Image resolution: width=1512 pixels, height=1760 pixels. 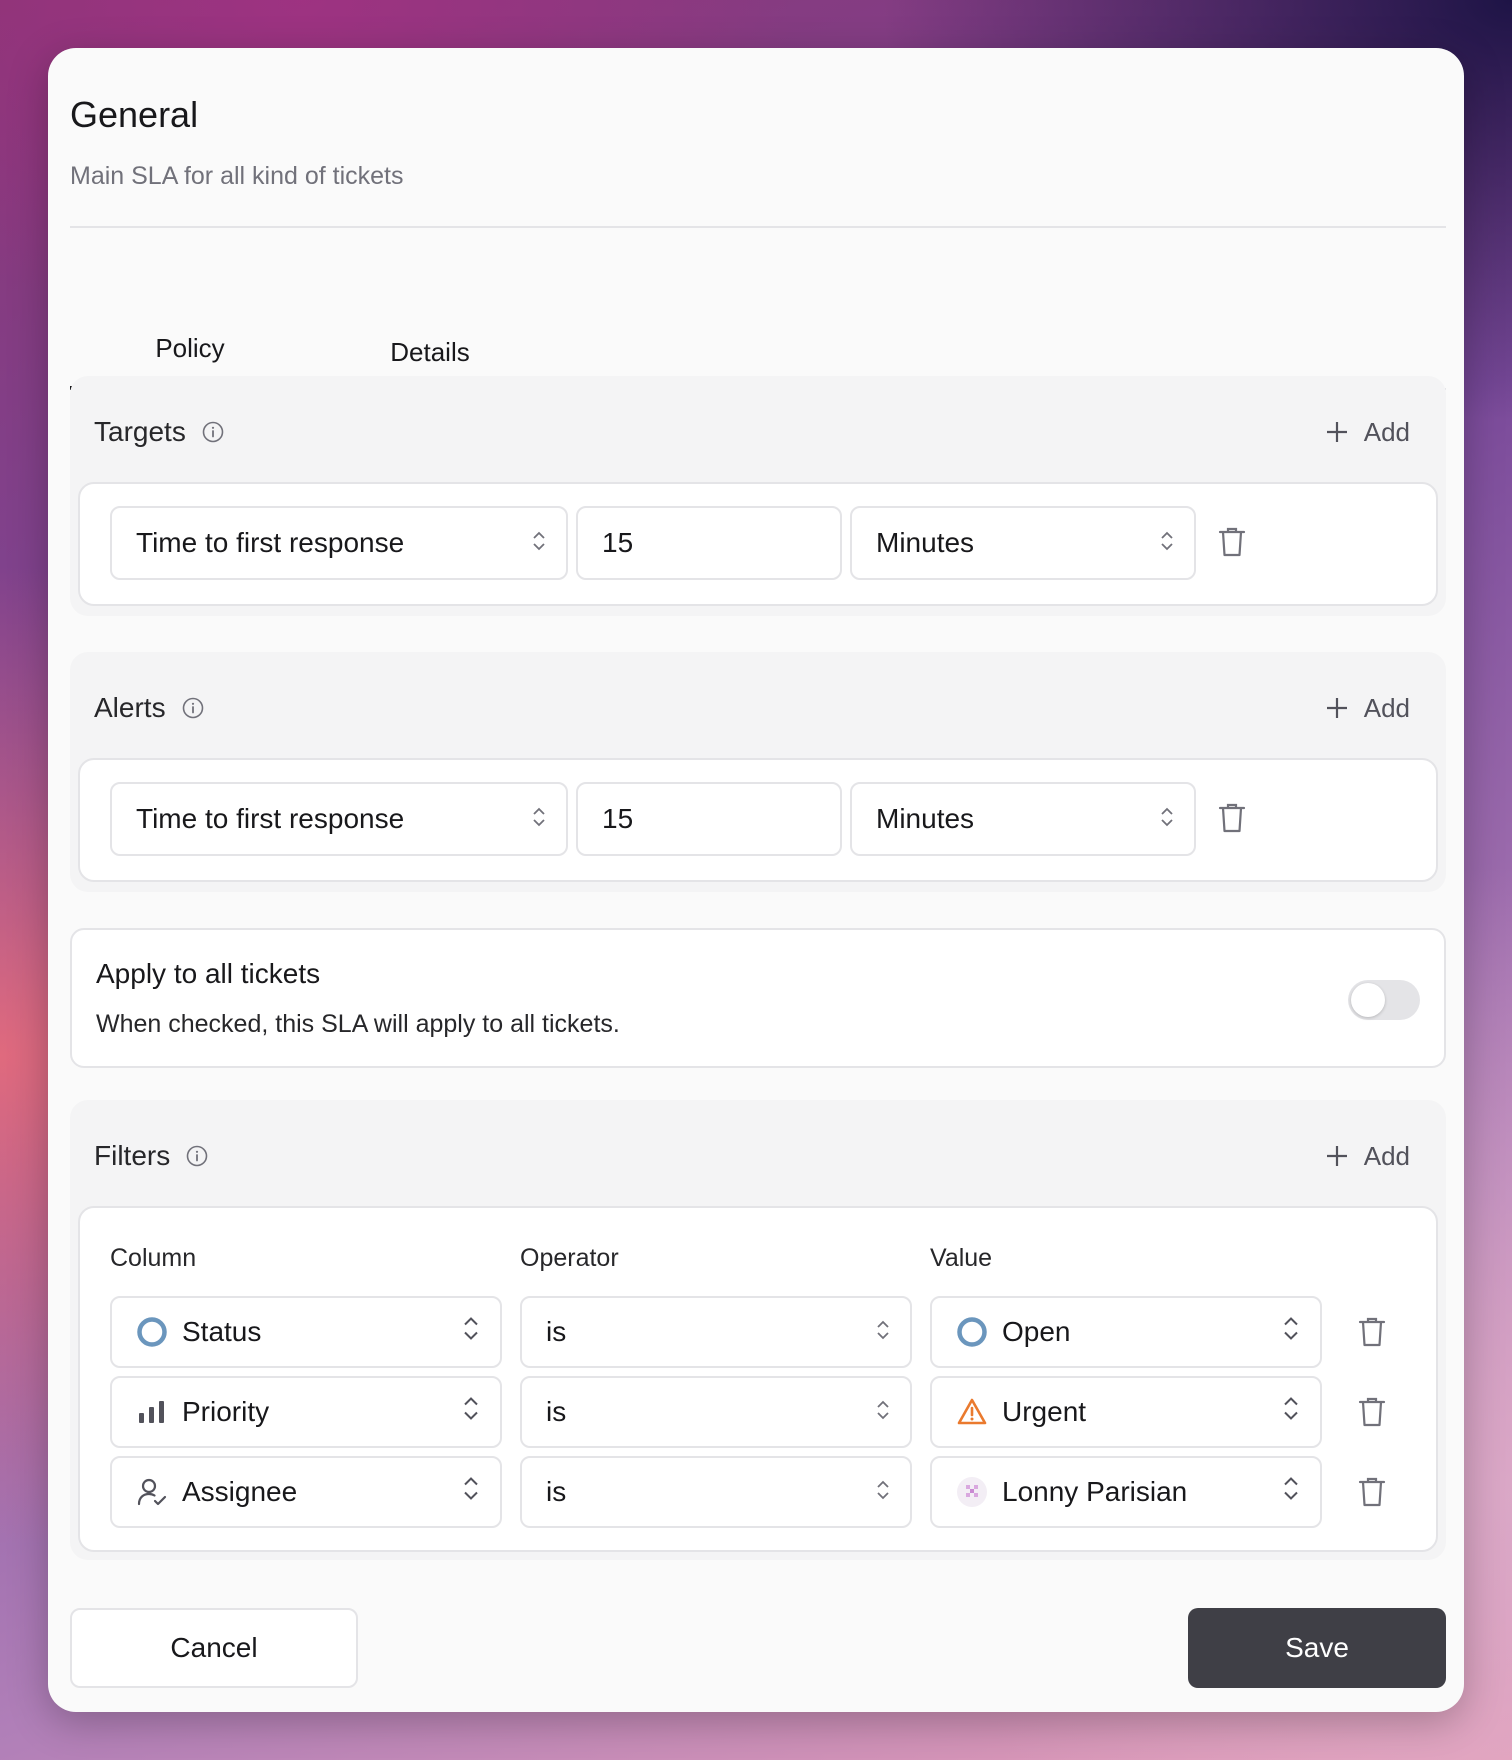 What do you see at coordinates (134, 114) in the screenshot?
I see `dialog-title: General` at bounding box center [134, 114].